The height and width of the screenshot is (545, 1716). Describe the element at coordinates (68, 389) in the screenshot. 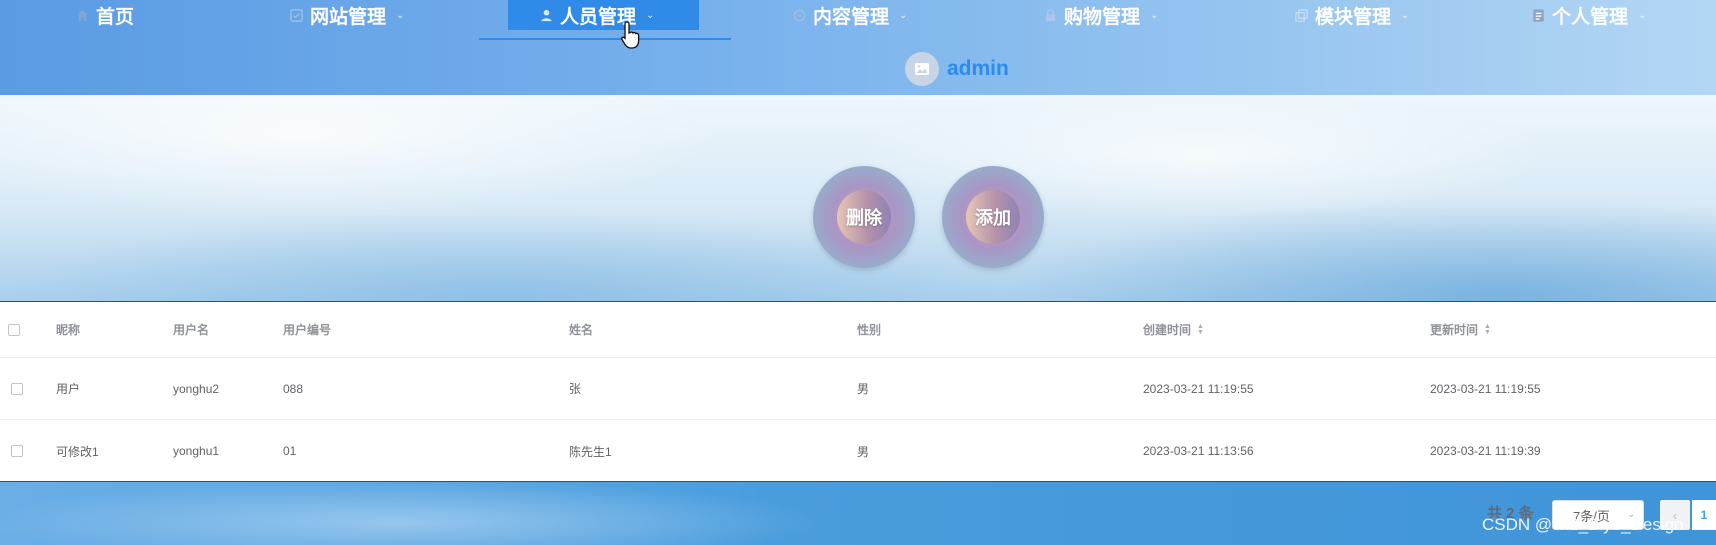

I see `cell-nickname: 用户` at that location.